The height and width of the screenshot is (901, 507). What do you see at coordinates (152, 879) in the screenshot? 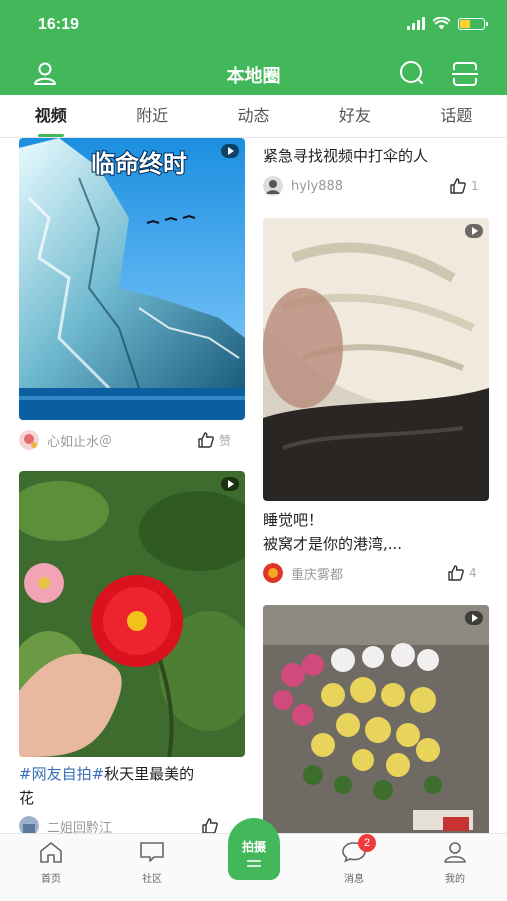
I see `nav-label: 社区` at bounding box center [152, 879].